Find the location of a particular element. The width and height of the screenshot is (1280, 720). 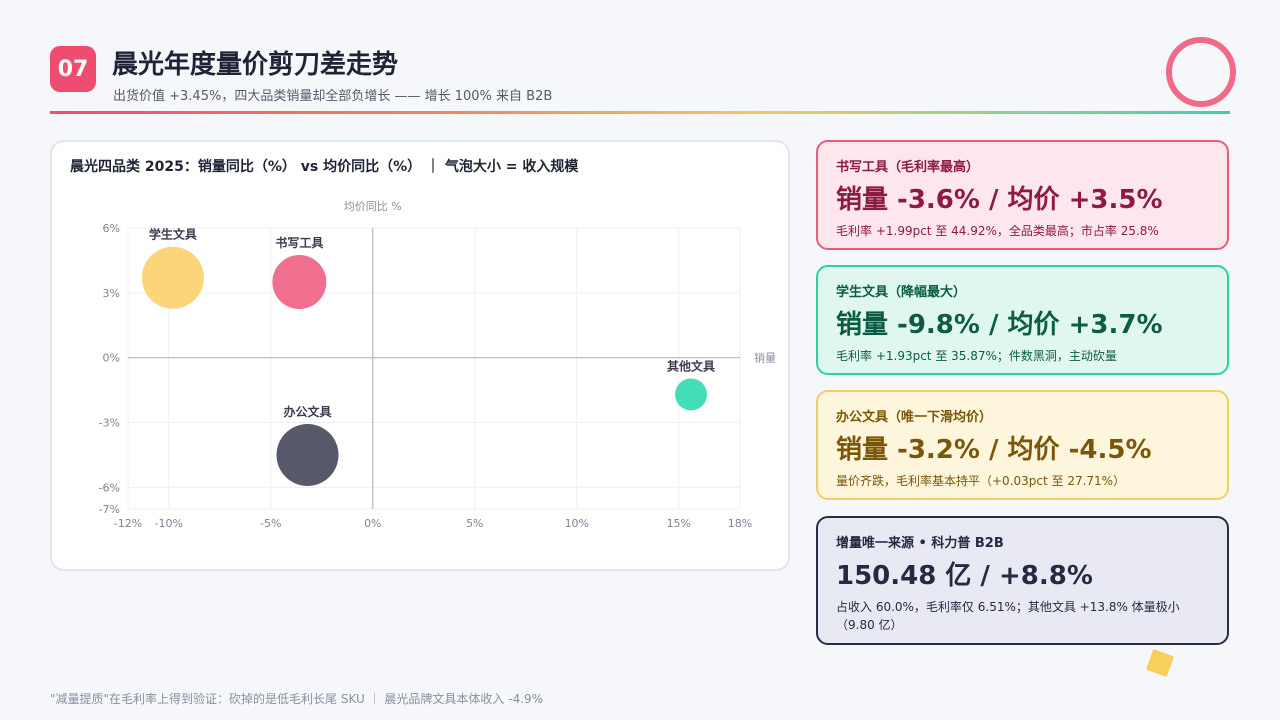

x-tick-label: 18% is located at coordinates (740, 523).